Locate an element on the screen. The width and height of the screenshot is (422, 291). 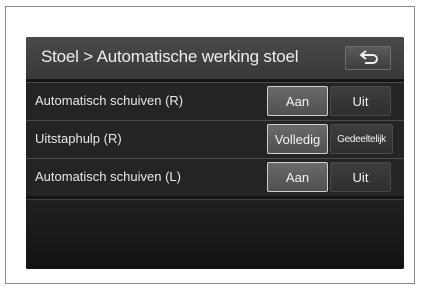
option-volledig-button: Volledig is located at coordinates (297, 139).